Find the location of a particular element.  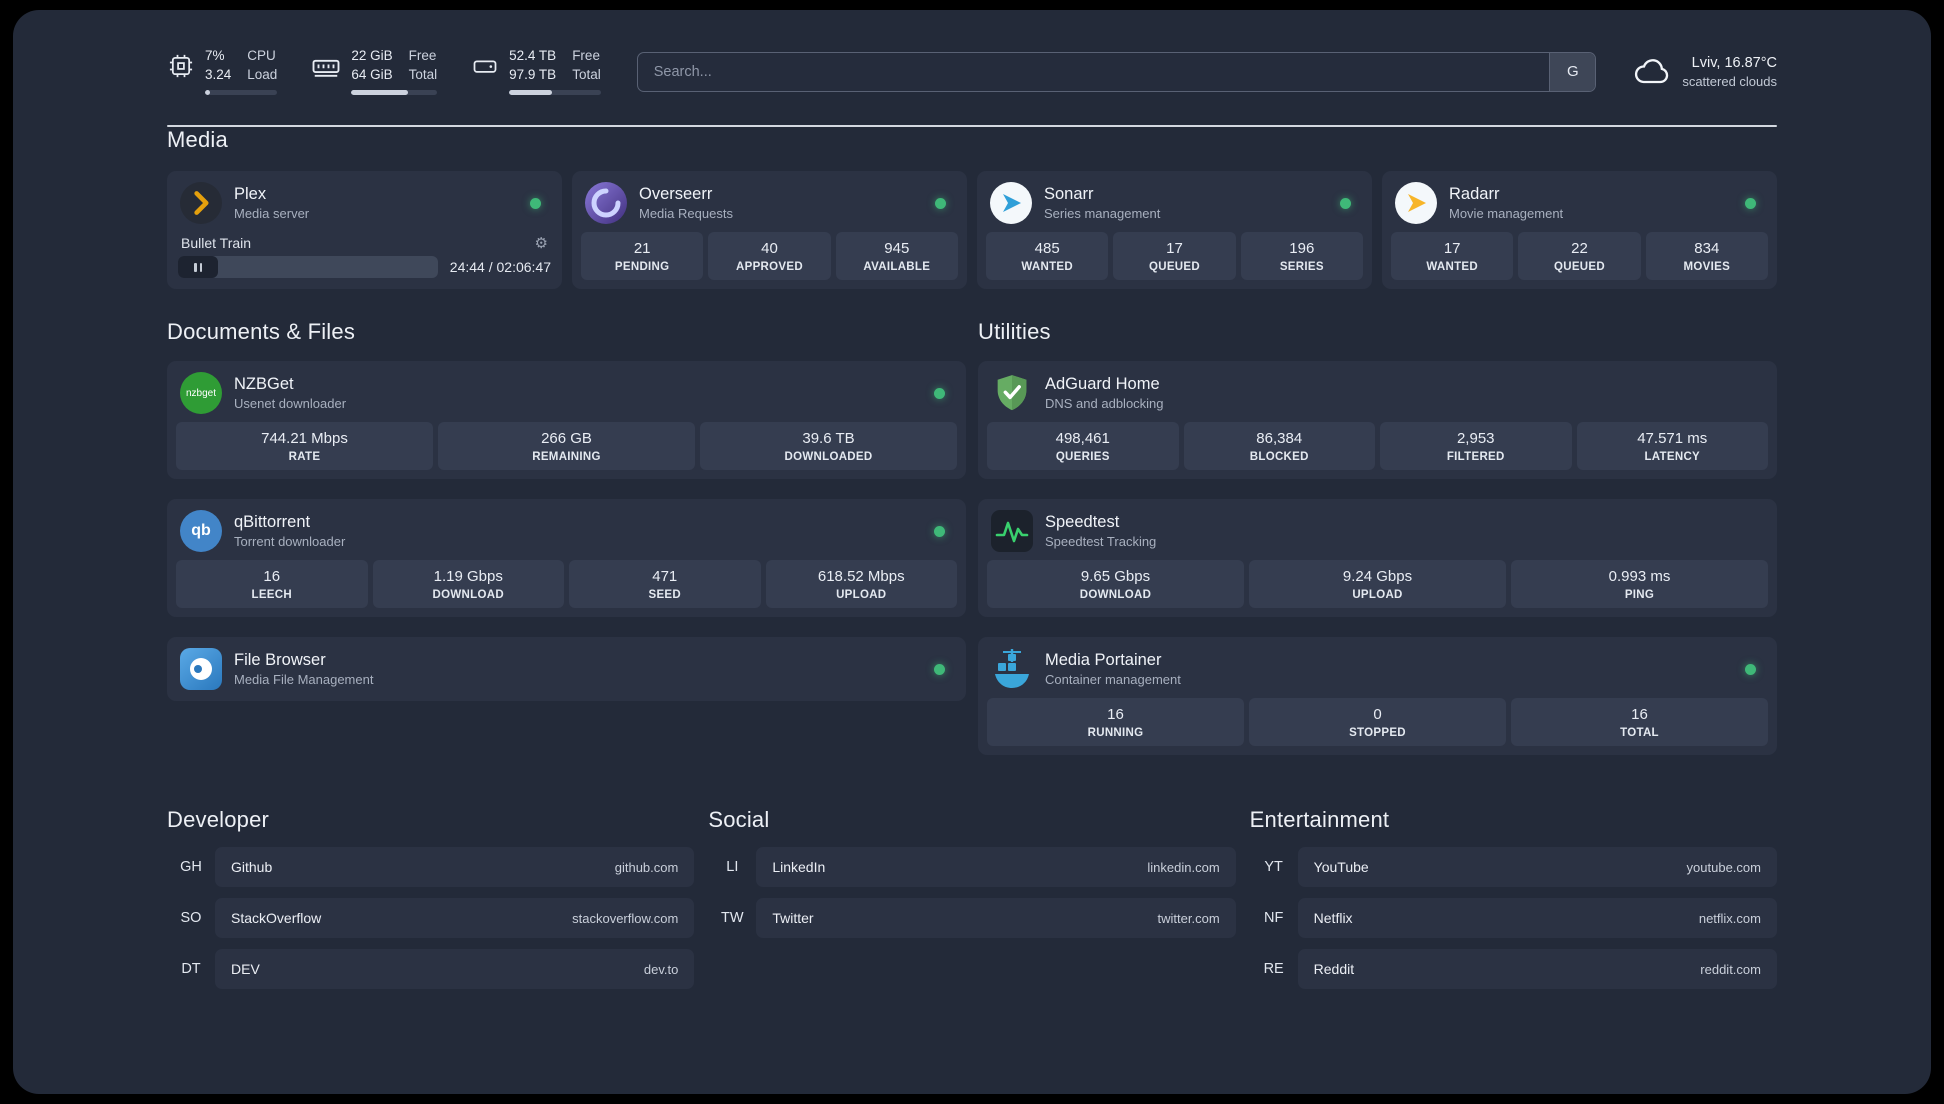

playback-progress-bar is located at coordinates (308, 267).